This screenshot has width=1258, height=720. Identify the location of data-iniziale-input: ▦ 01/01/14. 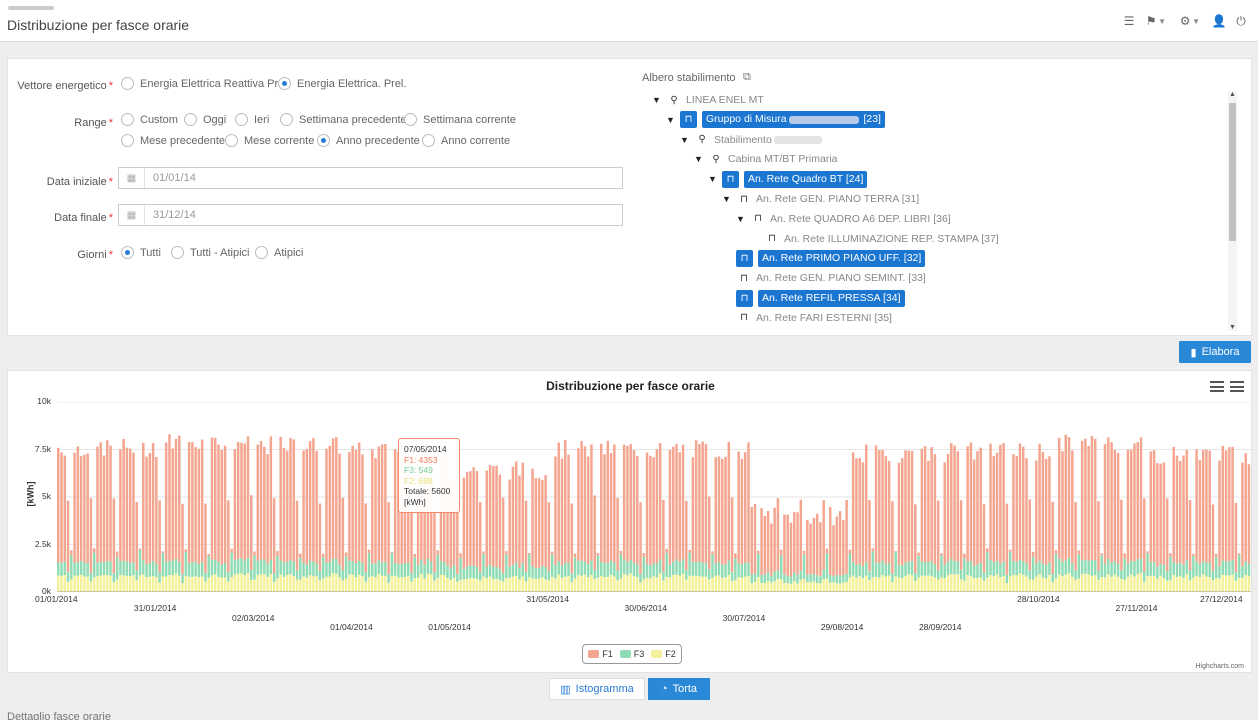
(370, 178).